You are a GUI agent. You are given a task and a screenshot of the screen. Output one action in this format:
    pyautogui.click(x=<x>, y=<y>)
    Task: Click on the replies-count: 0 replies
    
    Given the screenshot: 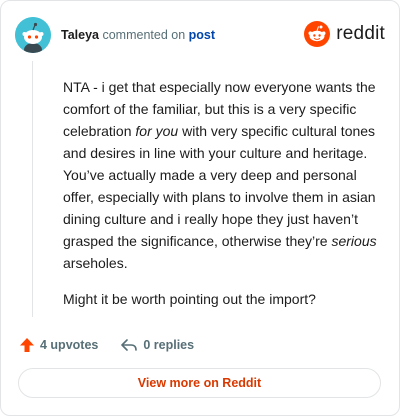 What is the action you would take?
    pyautogui.click(x=169, y=345)
    